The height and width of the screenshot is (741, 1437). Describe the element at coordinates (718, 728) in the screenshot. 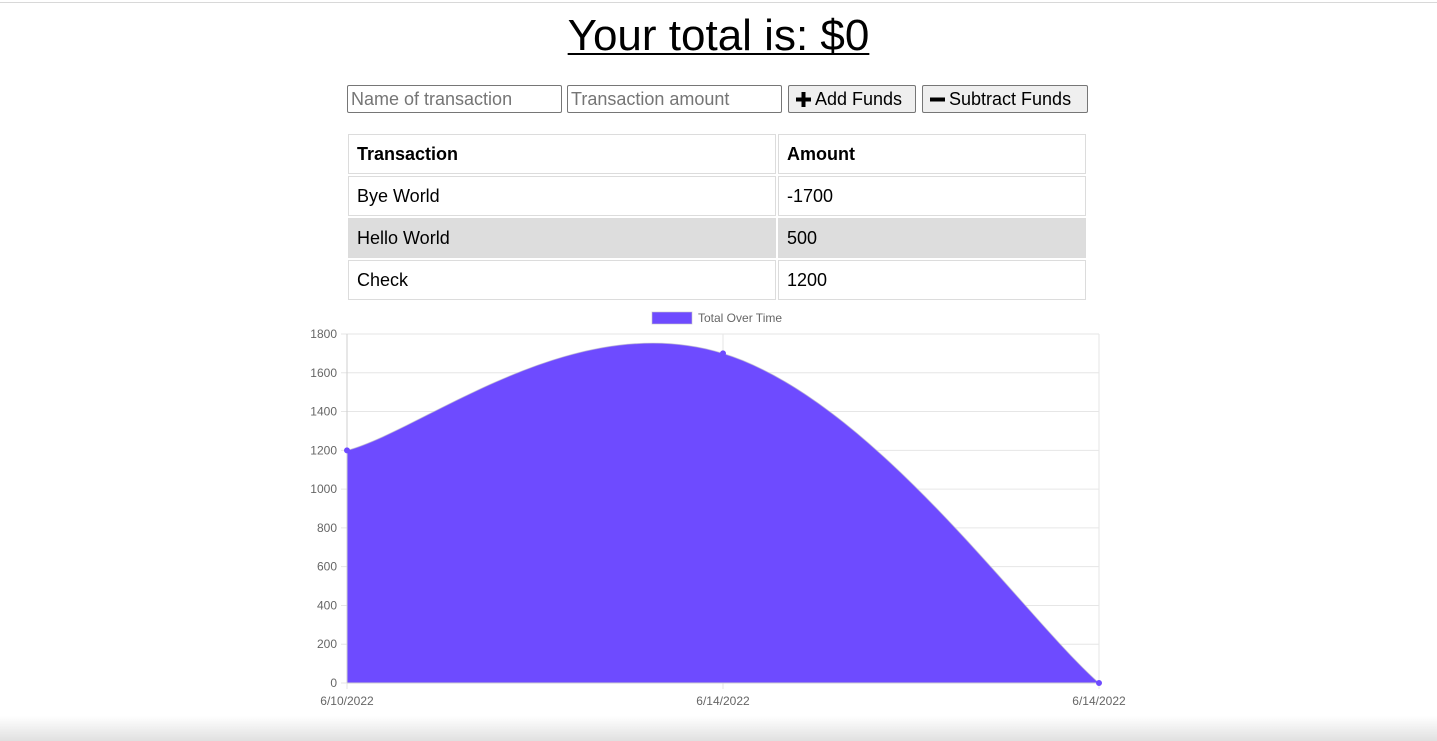

I see `bottom-shadow` at that location.